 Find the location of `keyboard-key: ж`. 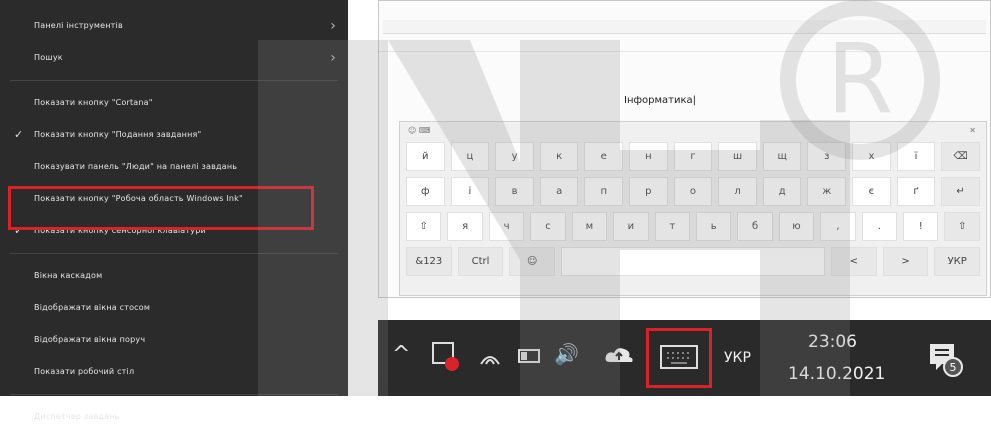

keyboard-key: ж is located at coordinates (827, 191).